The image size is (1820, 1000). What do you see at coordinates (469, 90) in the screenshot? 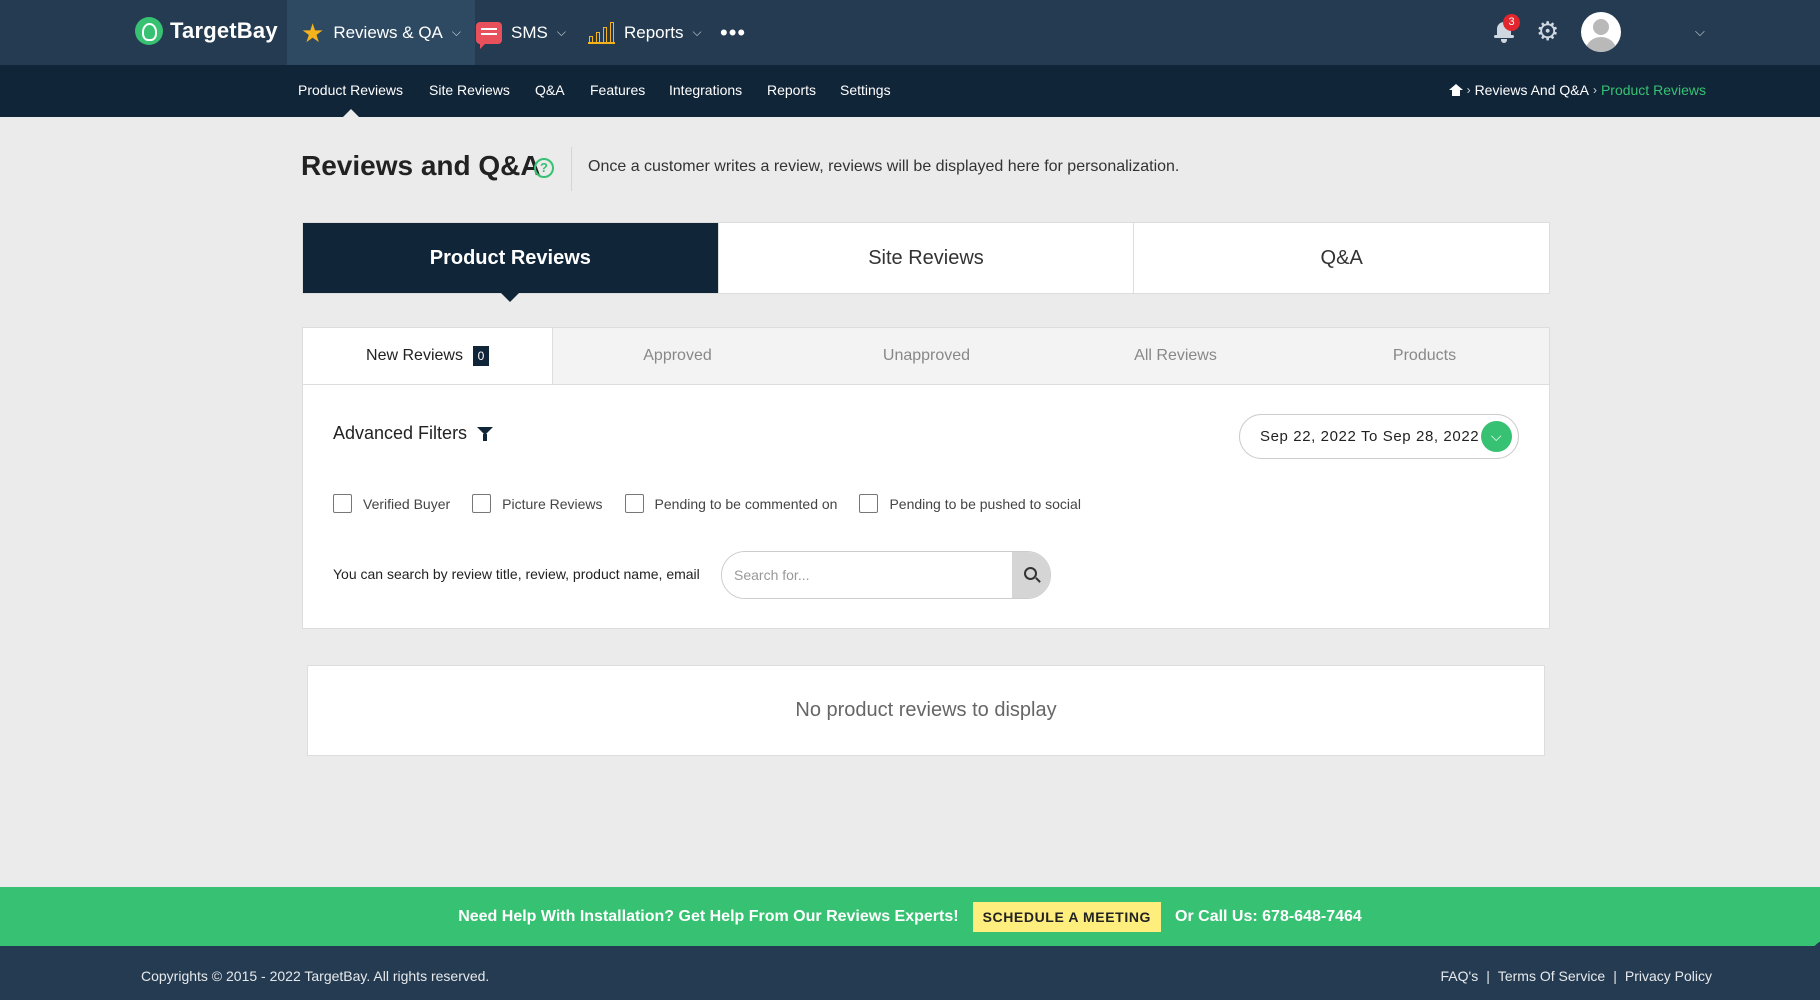
I see `subnav-site-reviews: Site Reviews` at bounding box center [469, 90].